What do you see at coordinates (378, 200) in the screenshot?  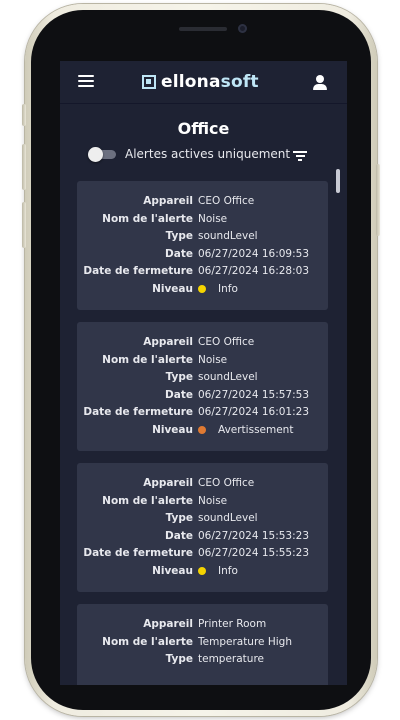 I see `phone-power-button` at bounding box center [378, 200].